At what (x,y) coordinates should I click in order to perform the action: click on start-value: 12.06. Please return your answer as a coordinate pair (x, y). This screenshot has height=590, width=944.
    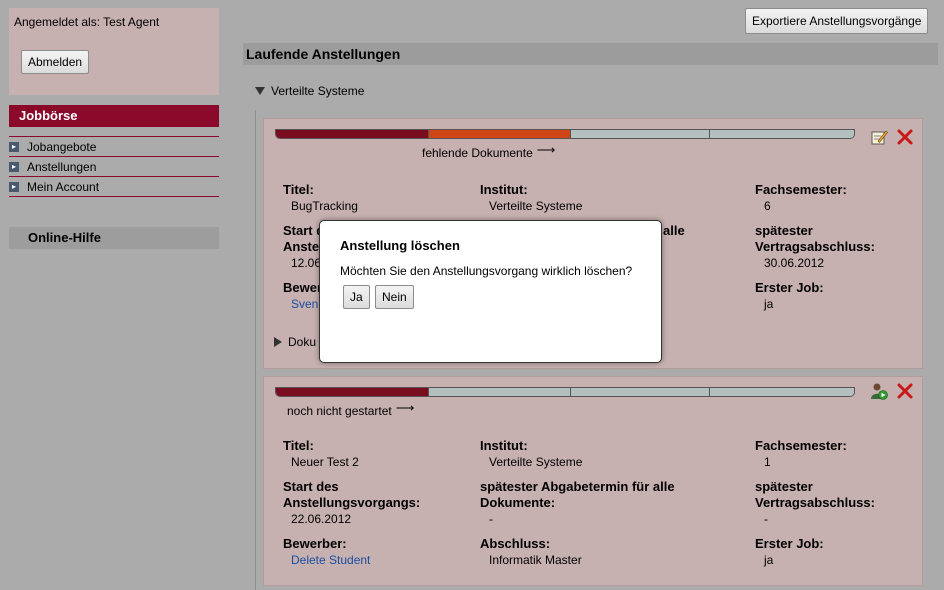
    Looking at the image, I should click on (306, 263).